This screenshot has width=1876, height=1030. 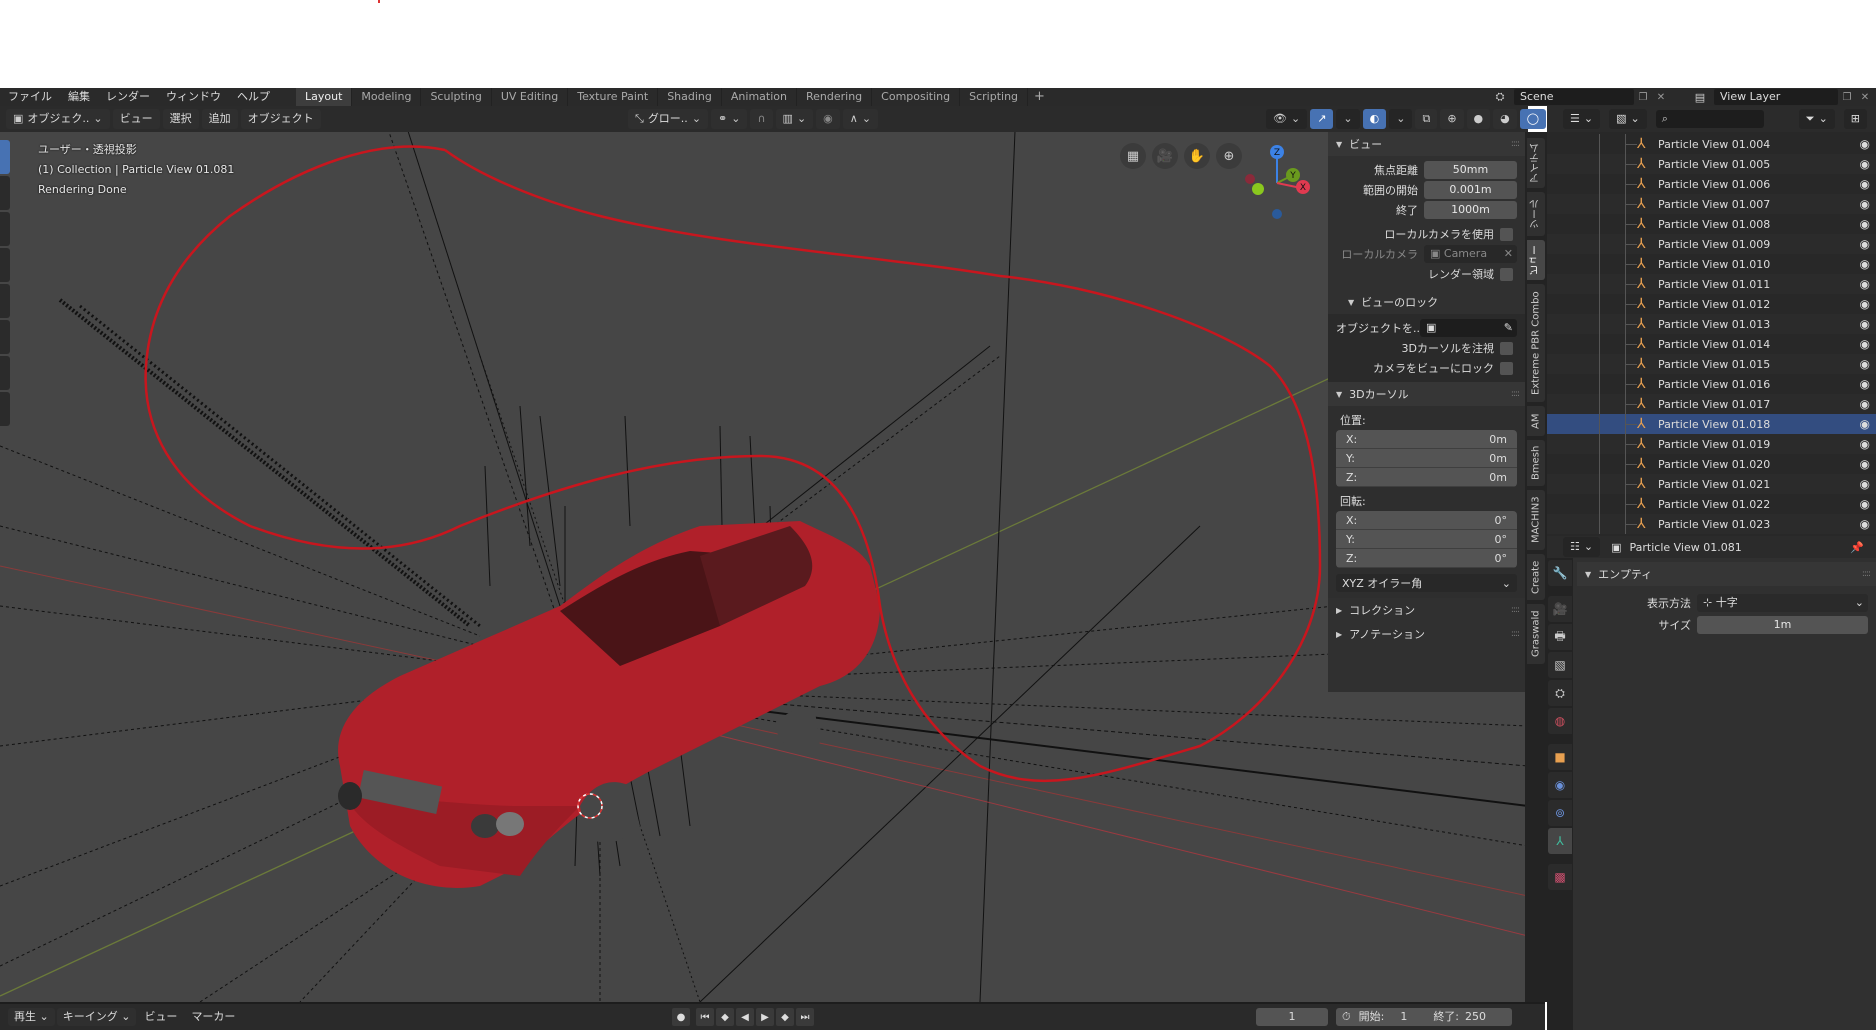 I want to click on display-mode-dropdown: ☰ ⌄, so click(x=1582, y=119).